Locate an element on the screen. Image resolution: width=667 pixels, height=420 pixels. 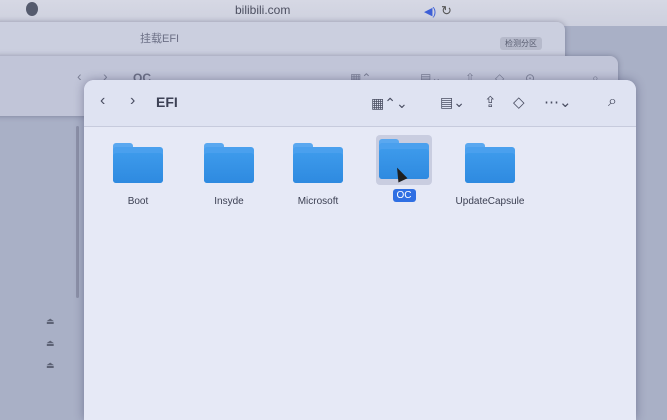
ellipsis-icon: ⋯⌄ is located at coordinates (558, 102).